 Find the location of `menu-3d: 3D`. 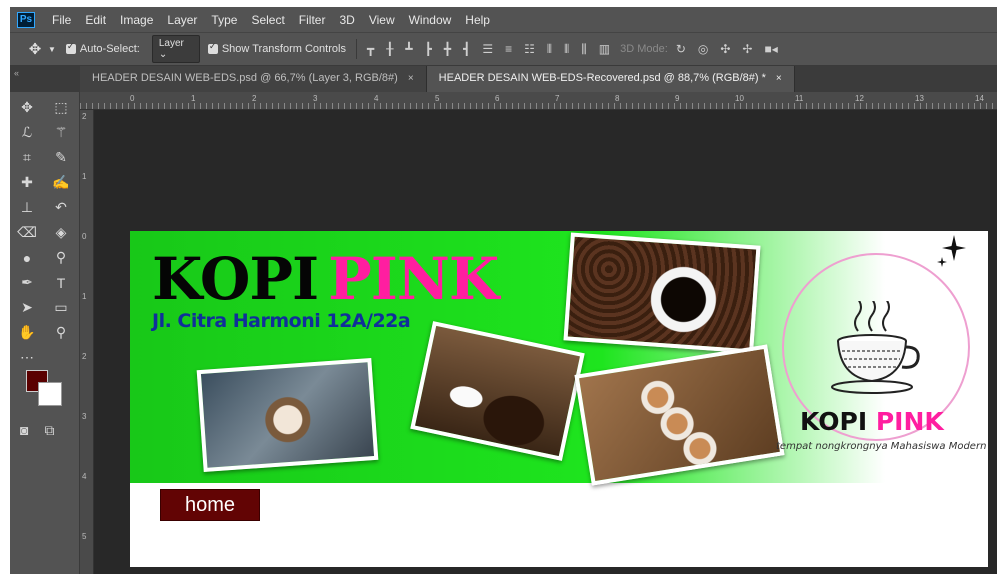

menu-3d: 3D is located at coordinates (346, 20).